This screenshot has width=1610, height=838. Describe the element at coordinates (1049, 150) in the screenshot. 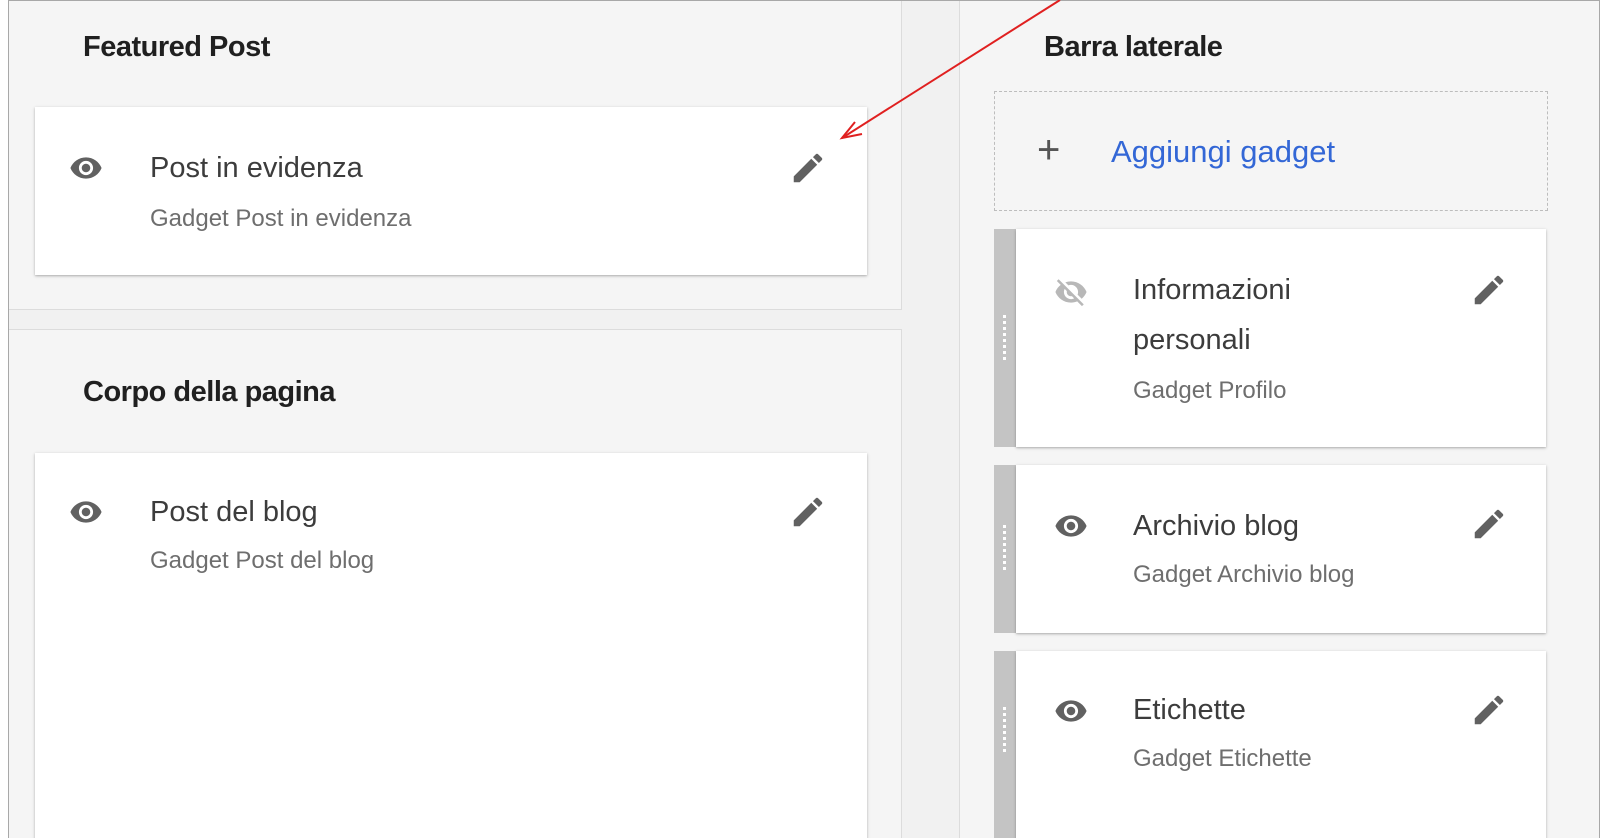

I see `plus-icon: +` at that location.